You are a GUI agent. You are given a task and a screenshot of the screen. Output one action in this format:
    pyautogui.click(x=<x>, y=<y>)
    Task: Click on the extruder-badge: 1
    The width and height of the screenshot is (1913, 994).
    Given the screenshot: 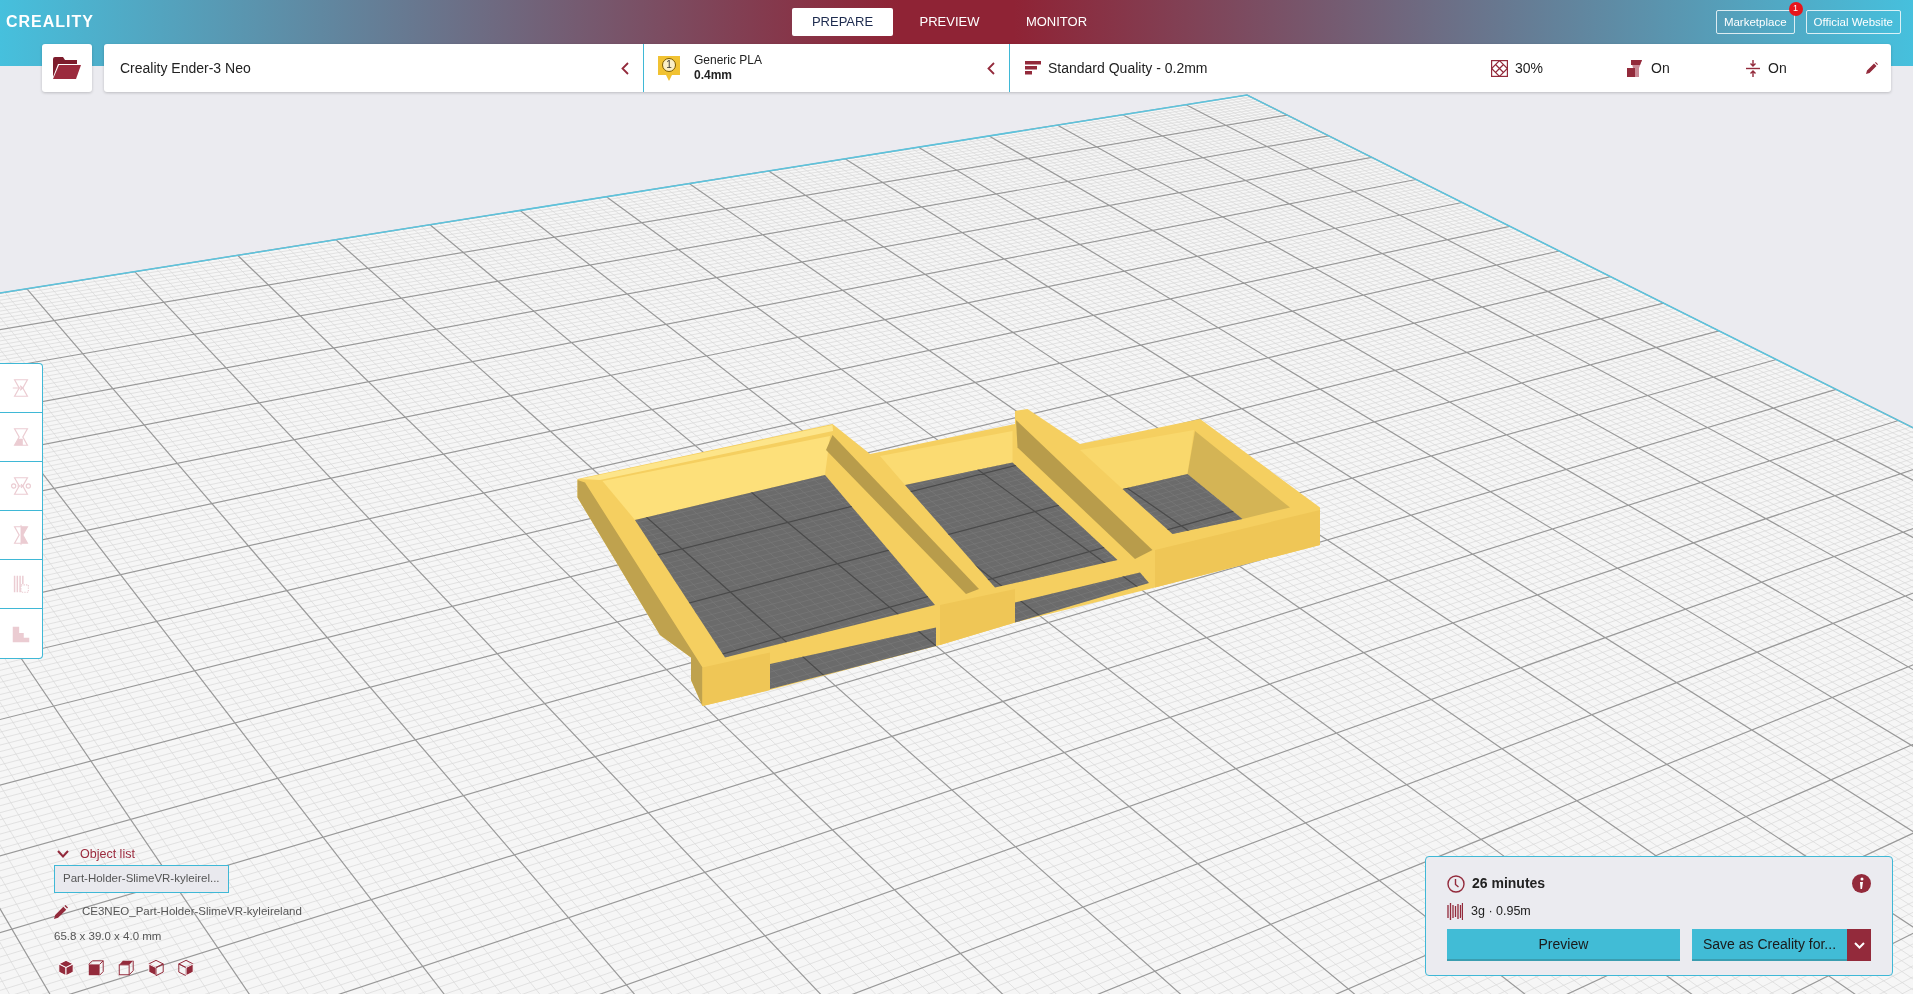 What is the action you would take?
    pyautogui.click(x=669, y=68)
    